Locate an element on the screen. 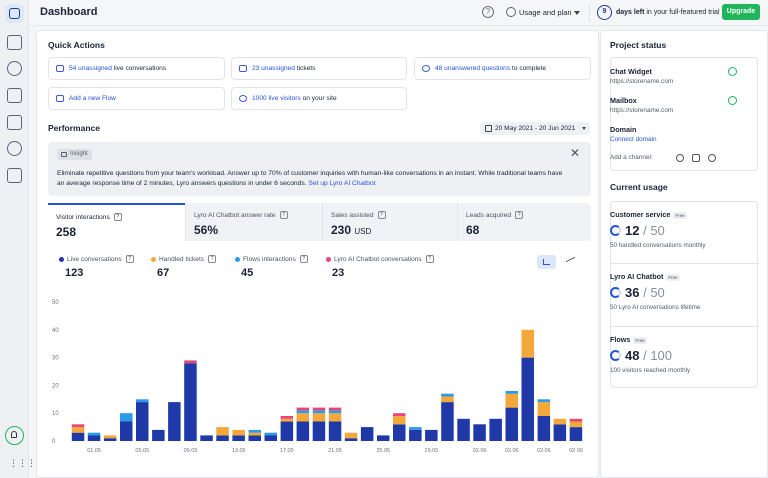  quick-action-live-visitors: 1000 live visitors on your site is located at coordinates (319, 98).